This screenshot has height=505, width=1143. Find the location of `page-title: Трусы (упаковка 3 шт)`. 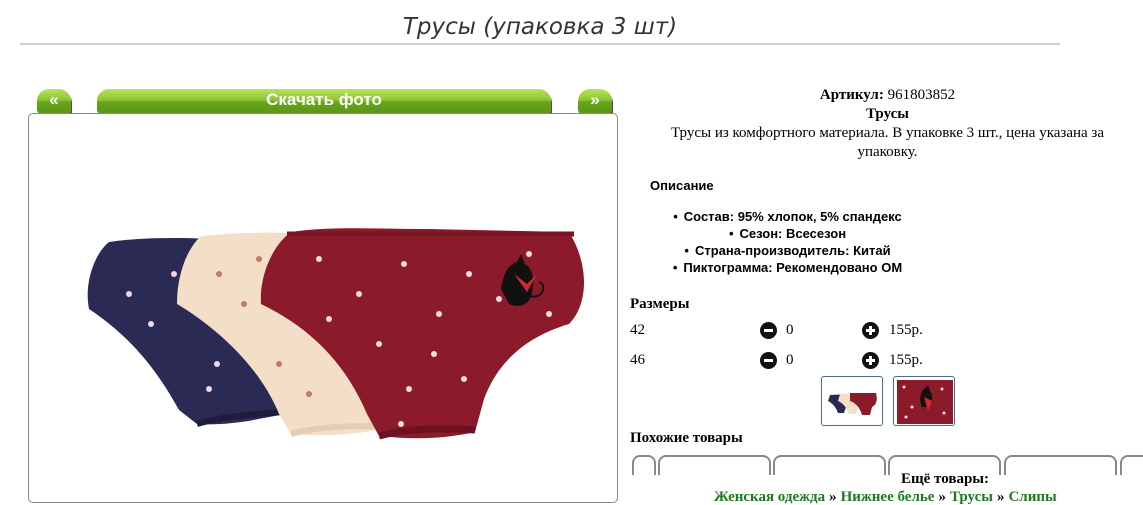

page-title: Трусы (упаковка 3 шт) is located at coordinates (540, 28).